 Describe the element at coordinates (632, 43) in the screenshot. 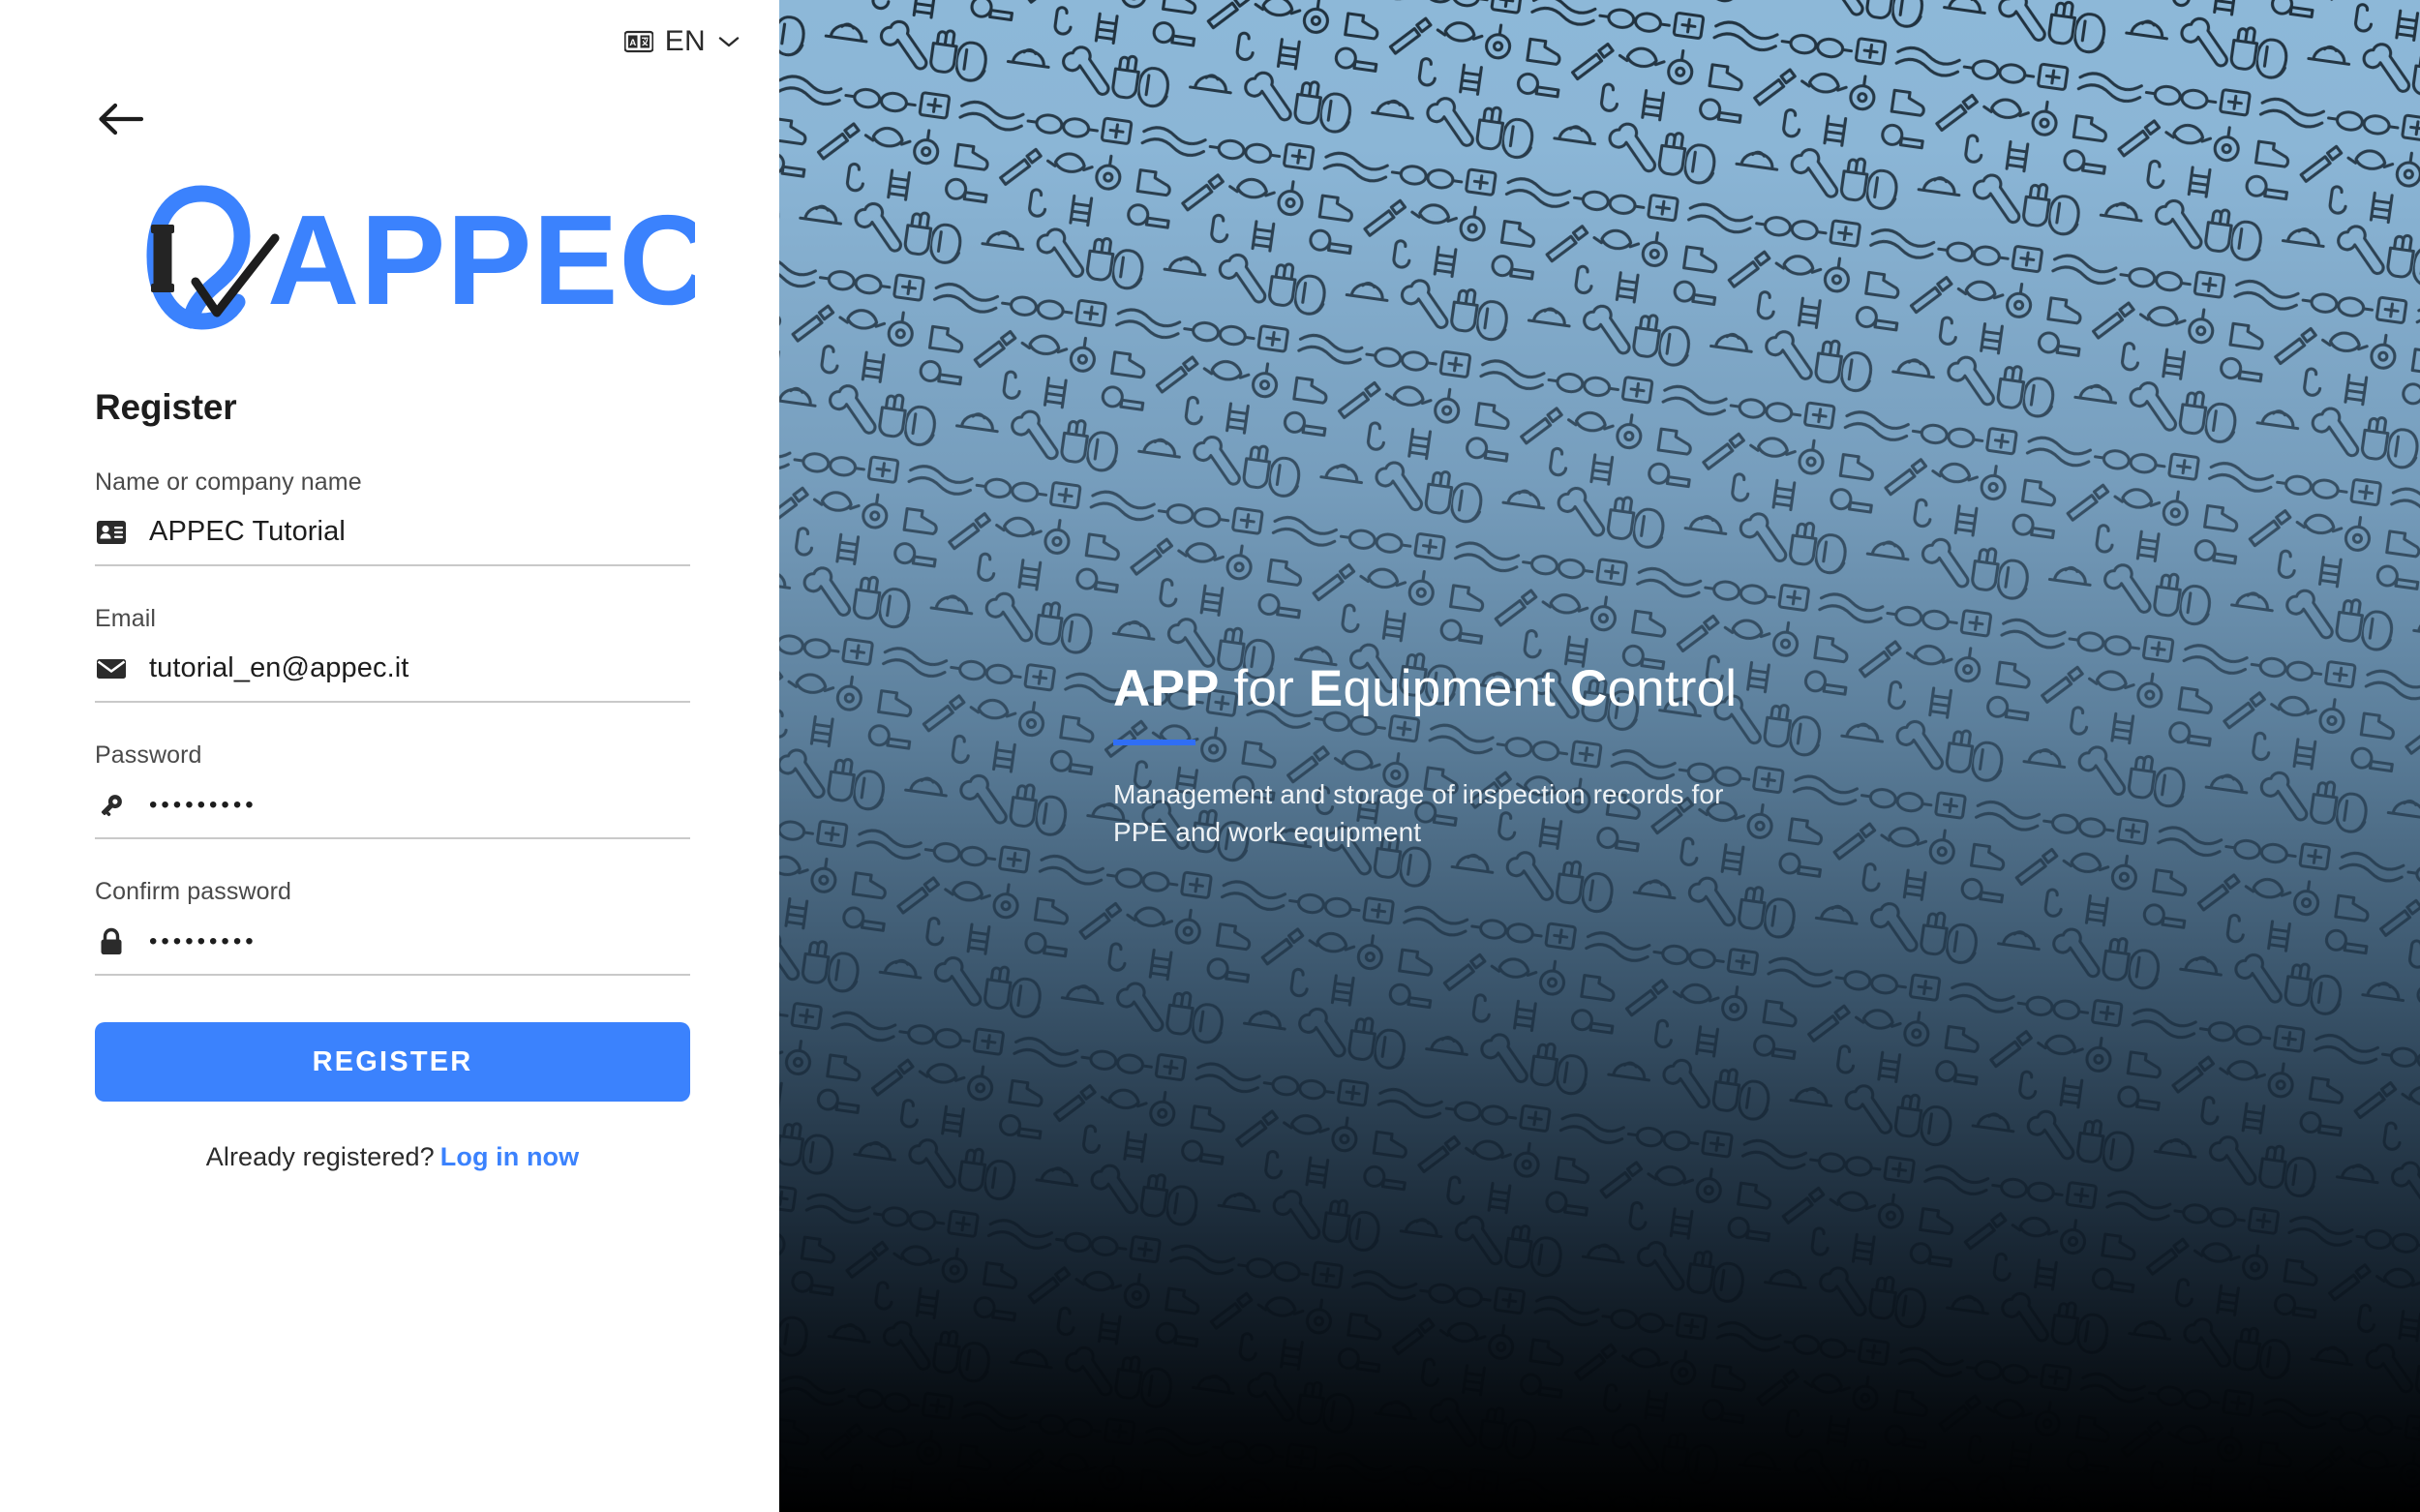

I see `svg-text: A` at that location.